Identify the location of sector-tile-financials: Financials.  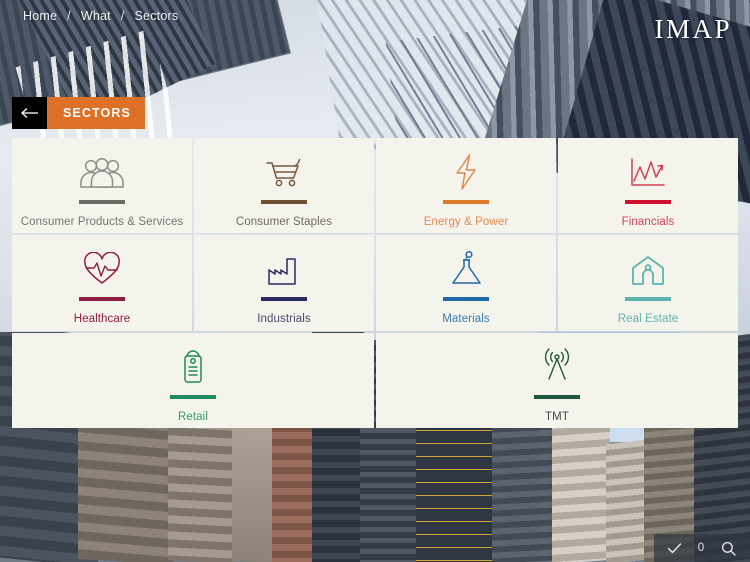
(648, 186).